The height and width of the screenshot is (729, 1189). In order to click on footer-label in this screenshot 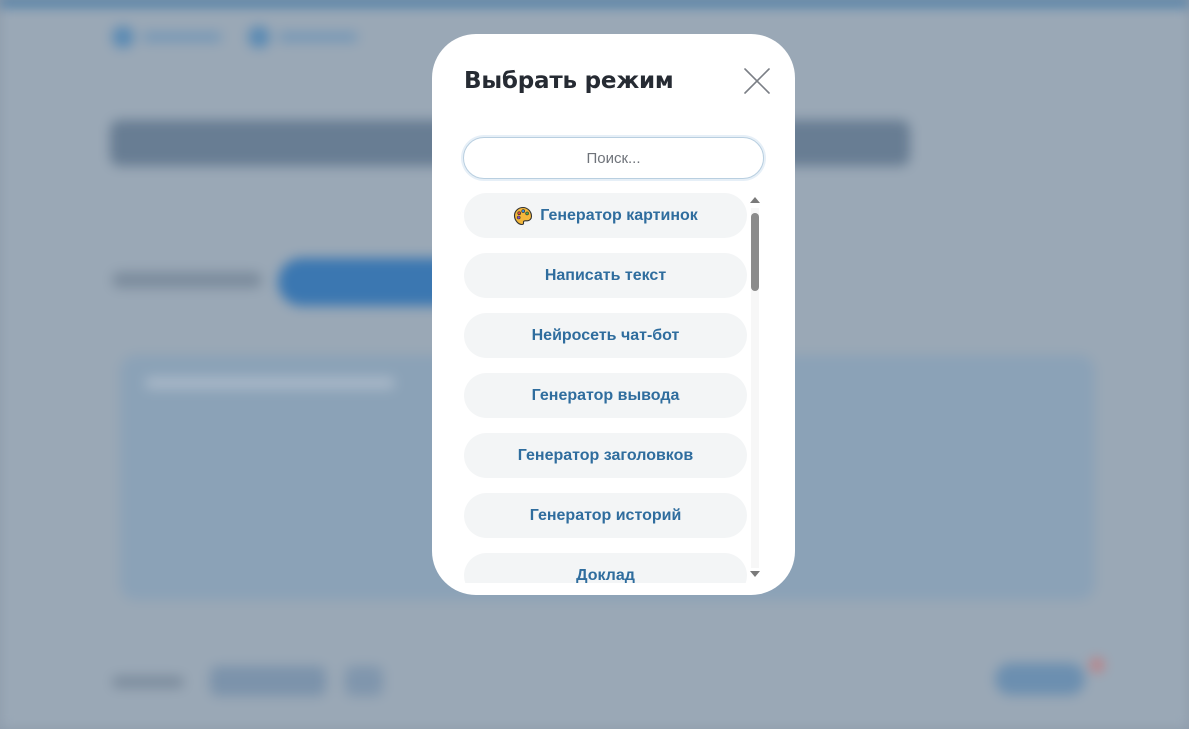, I will do `click(148, 682)`.